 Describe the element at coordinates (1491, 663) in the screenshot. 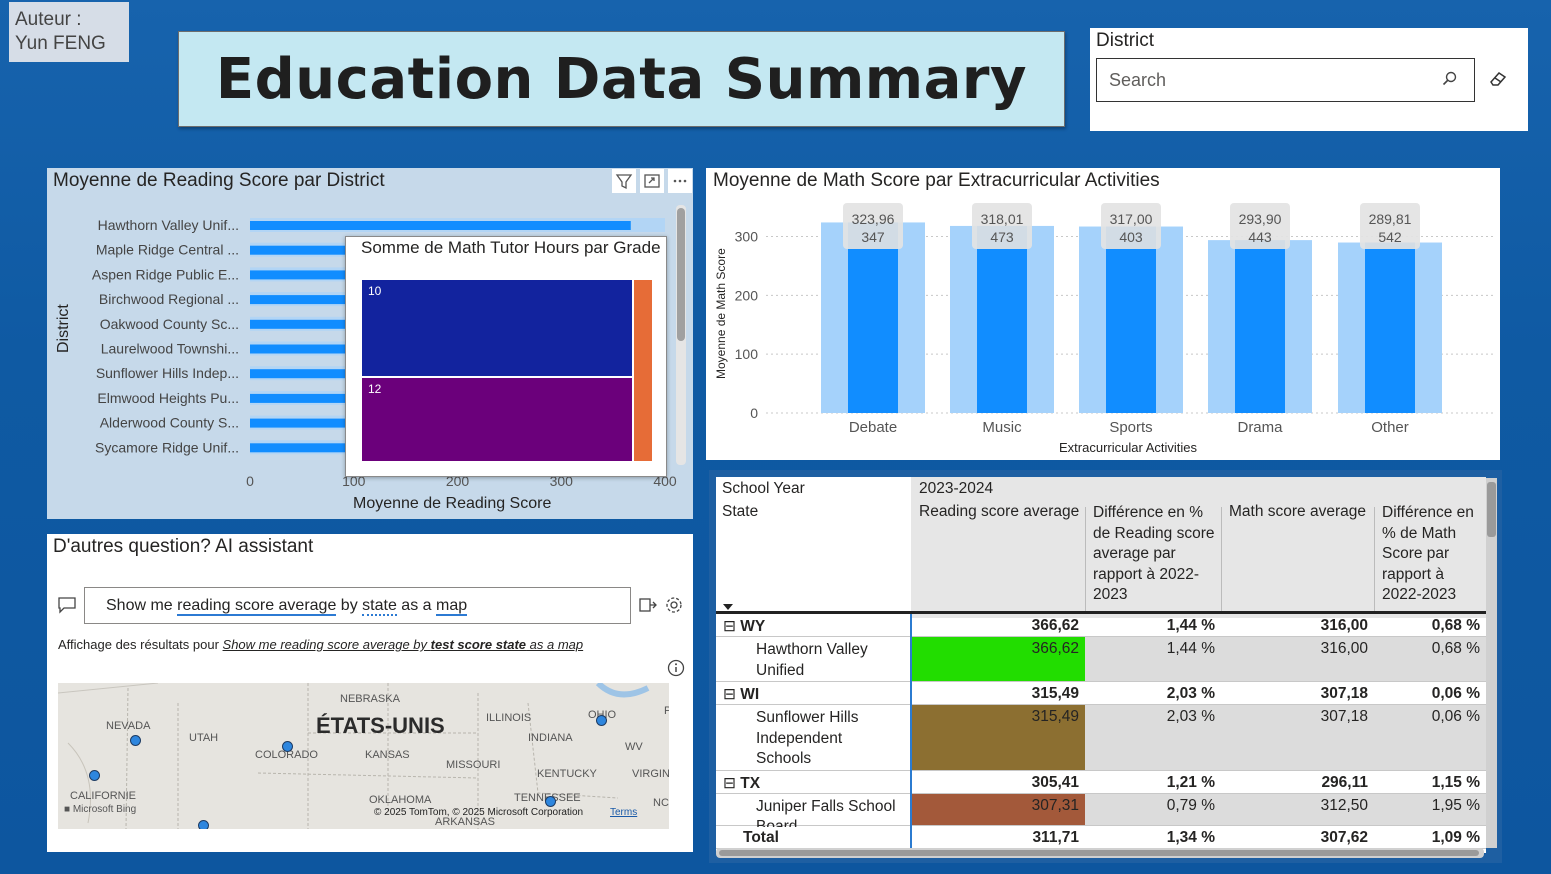

I see `matrix-vertical-scrollbar` at that location.